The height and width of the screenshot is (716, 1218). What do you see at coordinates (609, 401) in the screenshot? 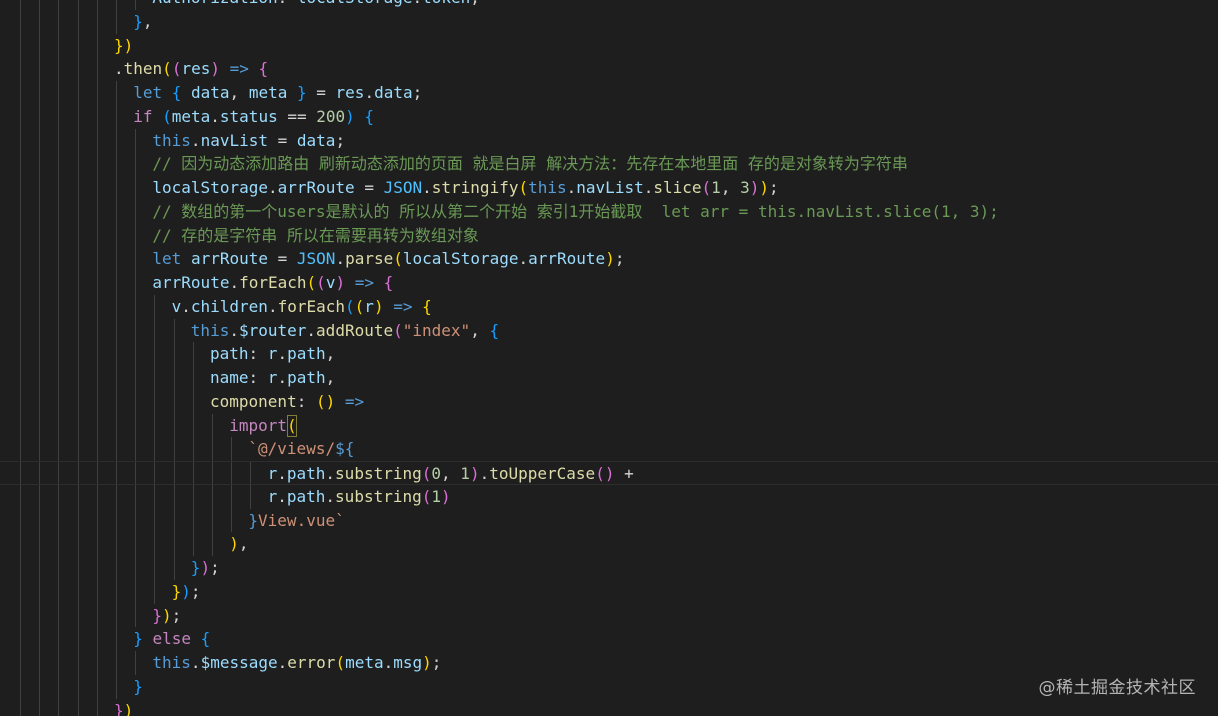
I see `code-line: component: () =>` at bounding box center [609, 401].